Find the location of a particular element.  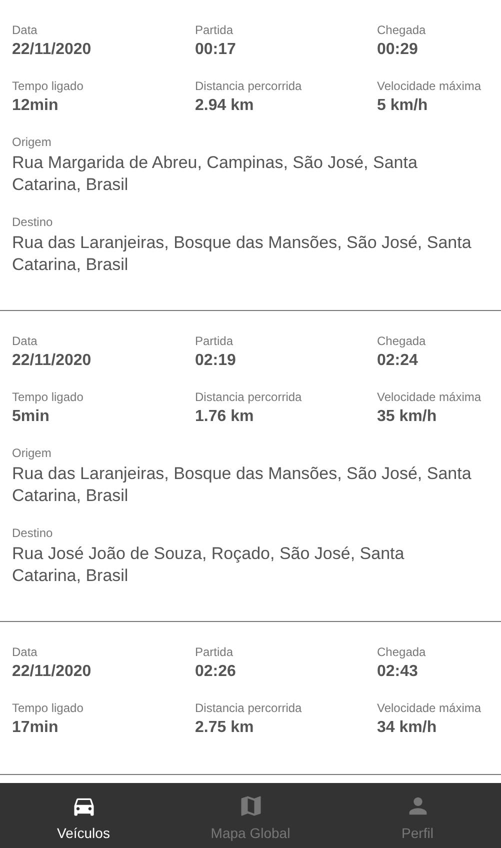

stat-value: 2.75 km is located at coordinates (225, 728).